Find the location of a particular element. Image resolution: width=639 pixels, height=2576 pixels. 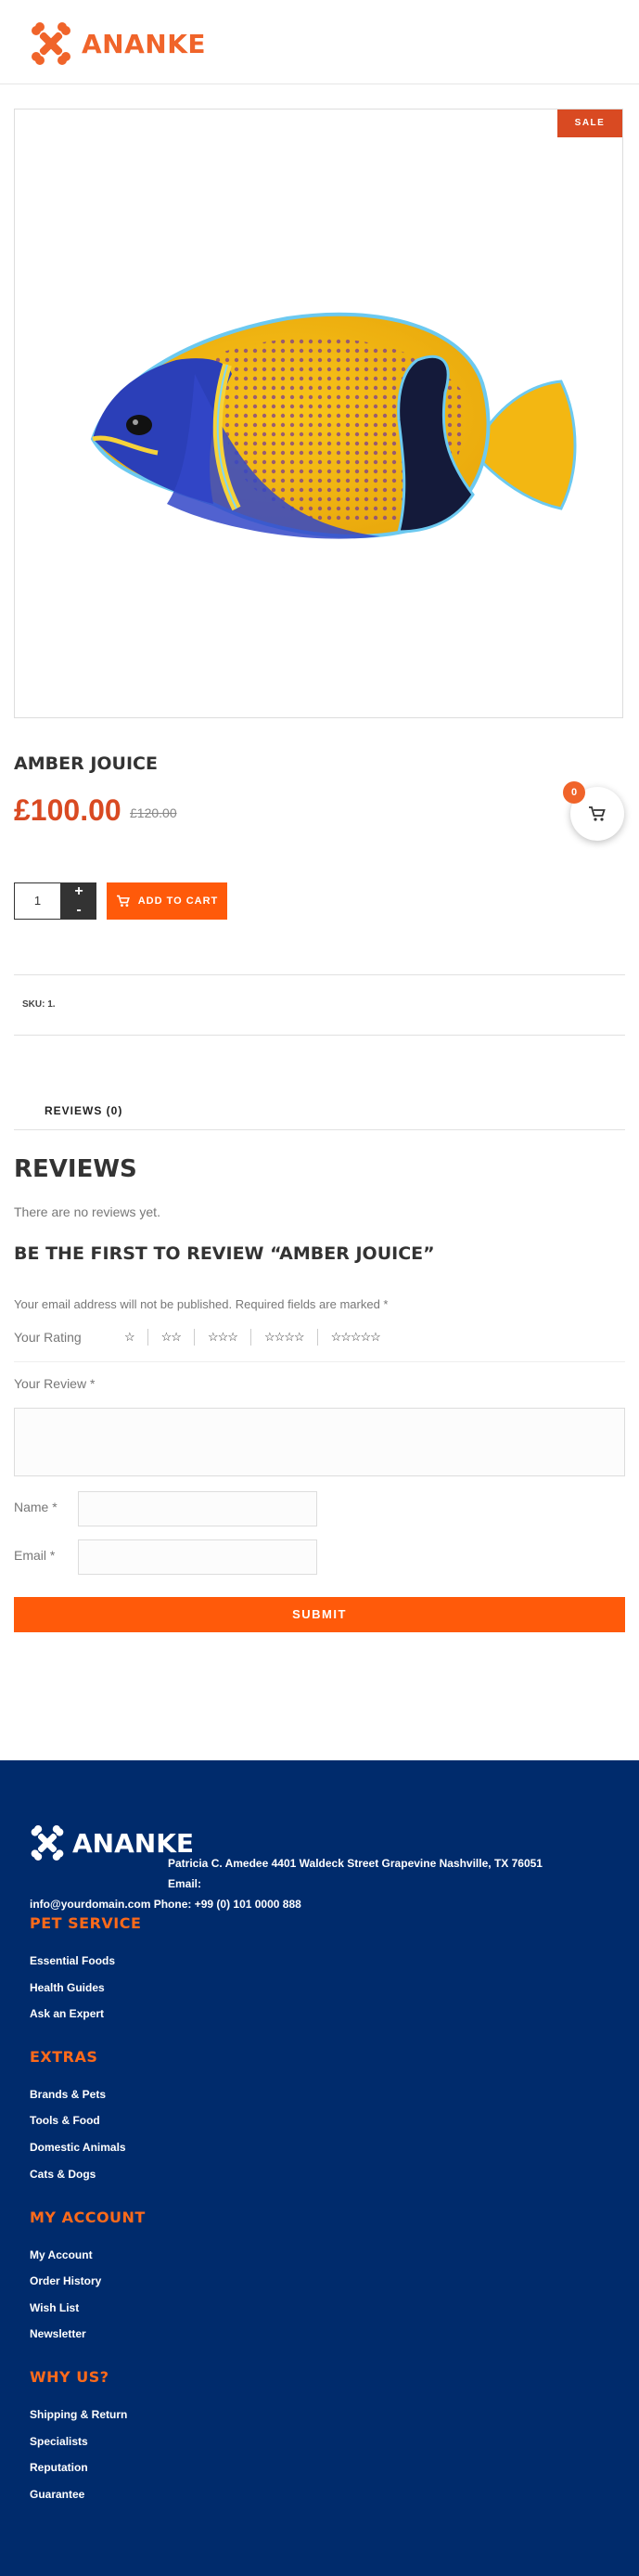

no-reviews-text: There are no reviews yet. is located at coordinates (87, 1211).